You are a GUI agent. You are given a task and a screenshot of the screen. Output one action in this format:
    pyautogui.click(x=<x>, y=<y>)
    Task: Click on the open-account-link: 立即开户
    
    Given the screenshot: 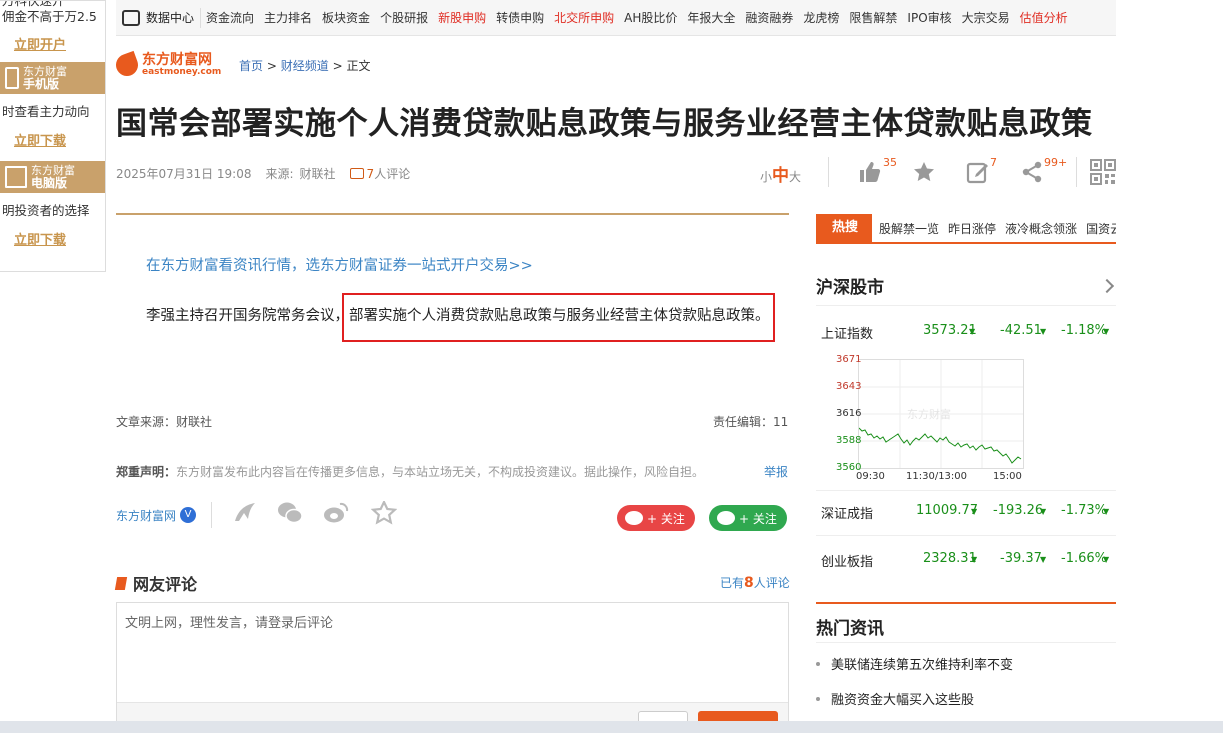 What is the action you would take?
    pyautogui.click(x=40, y=43)
    